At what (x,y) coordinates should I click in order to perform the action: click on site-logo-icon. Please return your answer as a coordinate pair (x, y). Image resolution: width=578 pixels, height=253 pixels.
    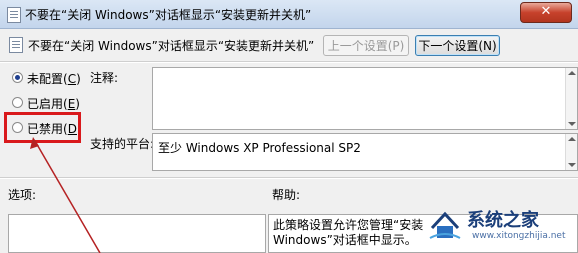
    Looking at the image, I should click on (445, 225).